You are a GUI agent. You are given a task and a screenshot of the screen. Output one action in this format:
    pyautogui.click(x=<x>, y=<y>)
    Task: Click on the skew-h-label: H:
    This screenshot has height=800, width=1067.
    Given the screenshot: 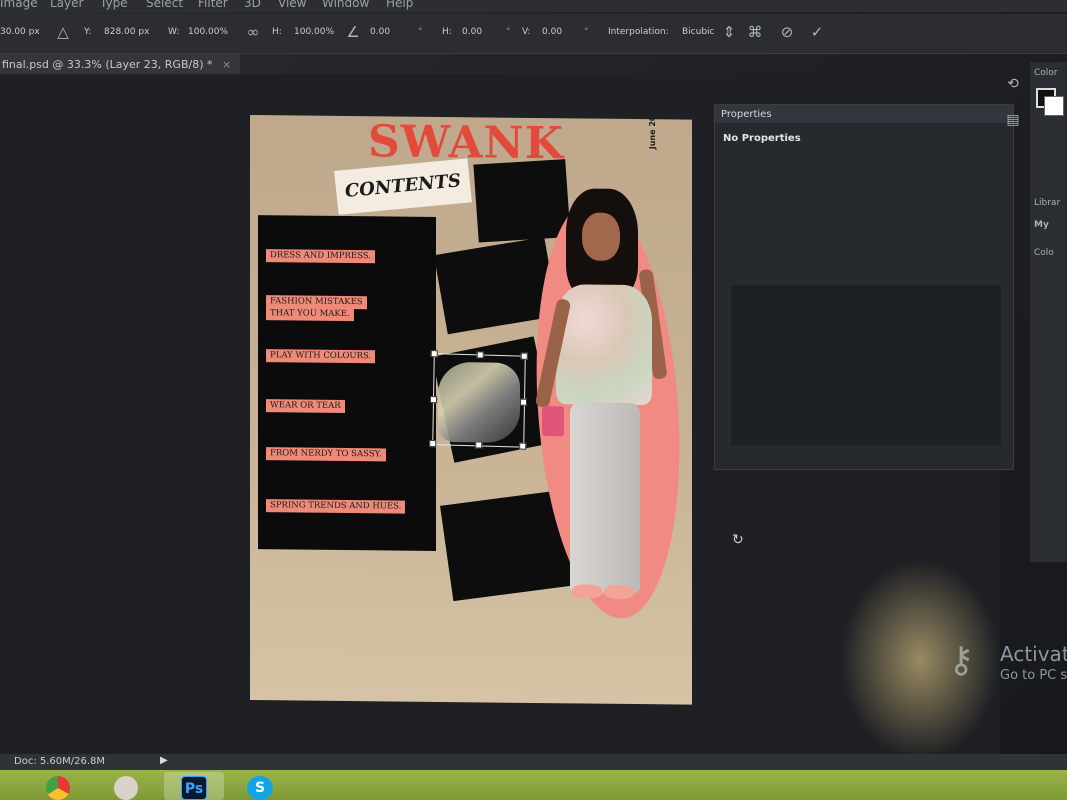 What is the action you would take?
    pyautogui.click(x=447, y=32)
    